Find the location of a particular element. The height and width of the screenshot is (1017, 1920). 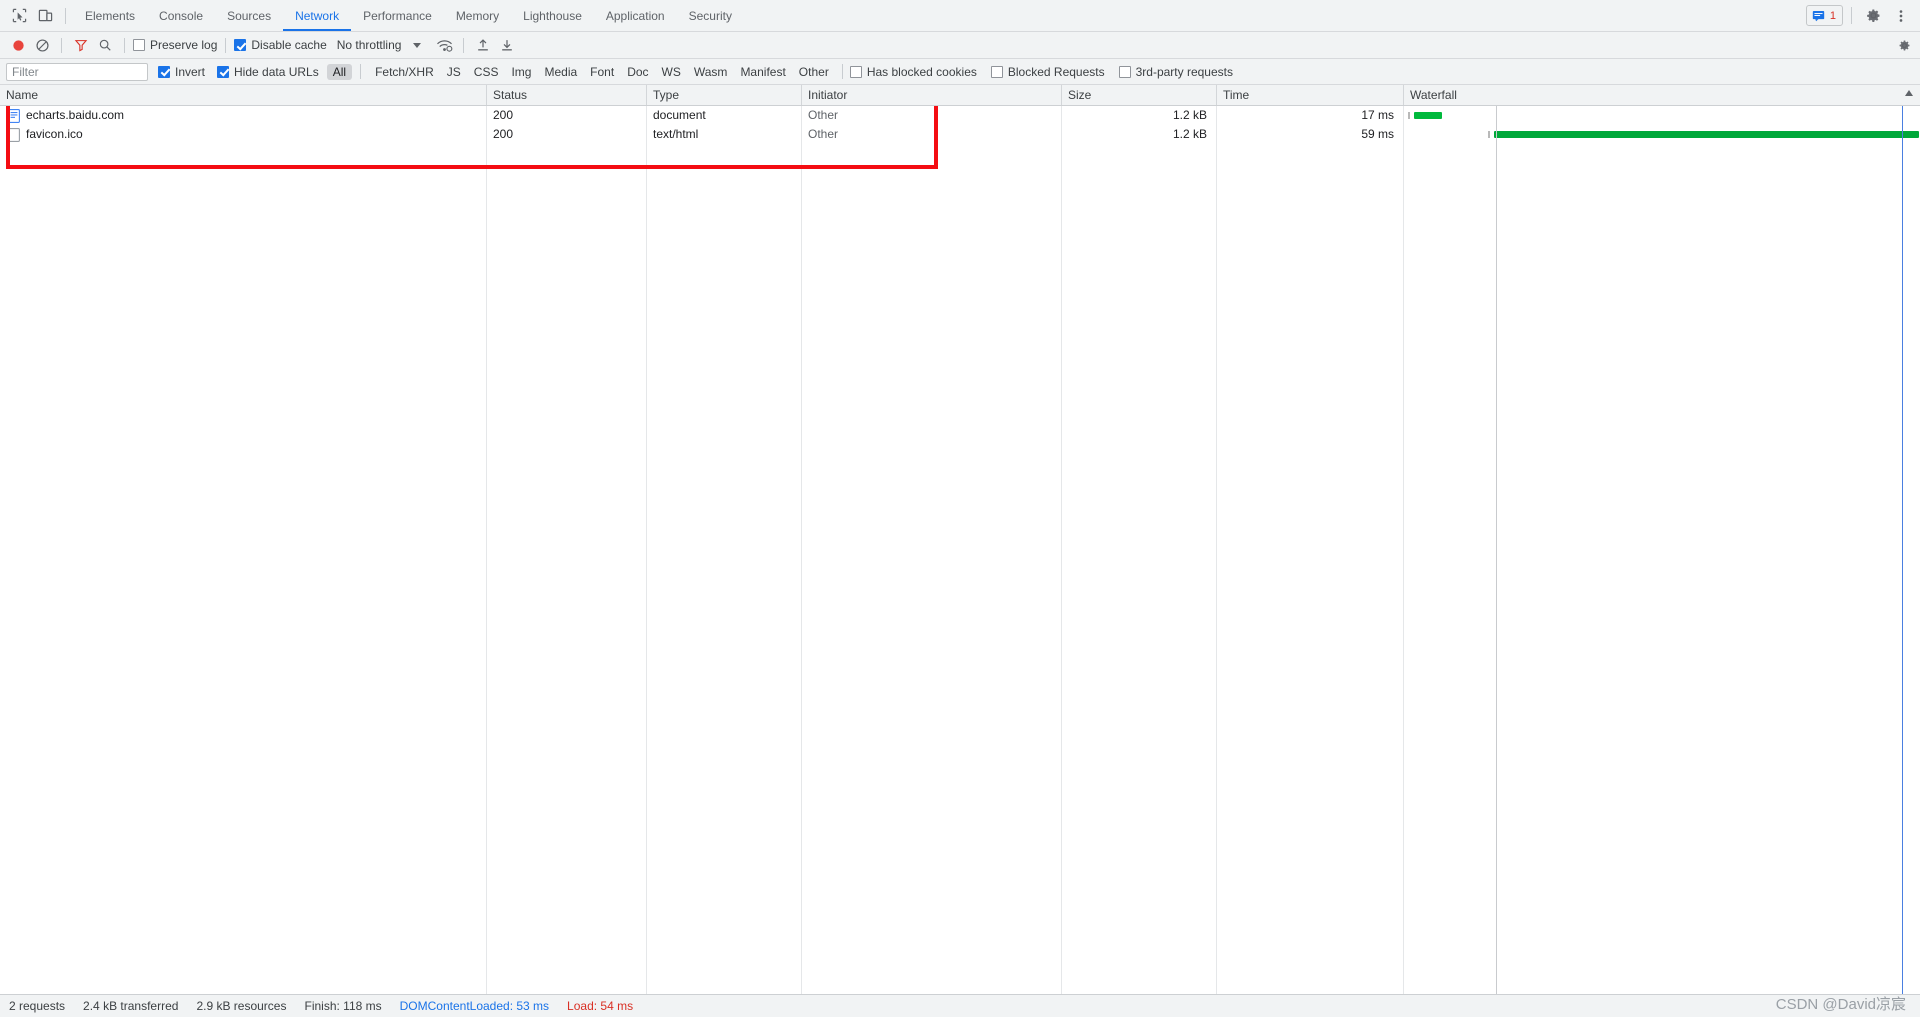

network-settings-gear-icon is located at coordinates (1904, 45).